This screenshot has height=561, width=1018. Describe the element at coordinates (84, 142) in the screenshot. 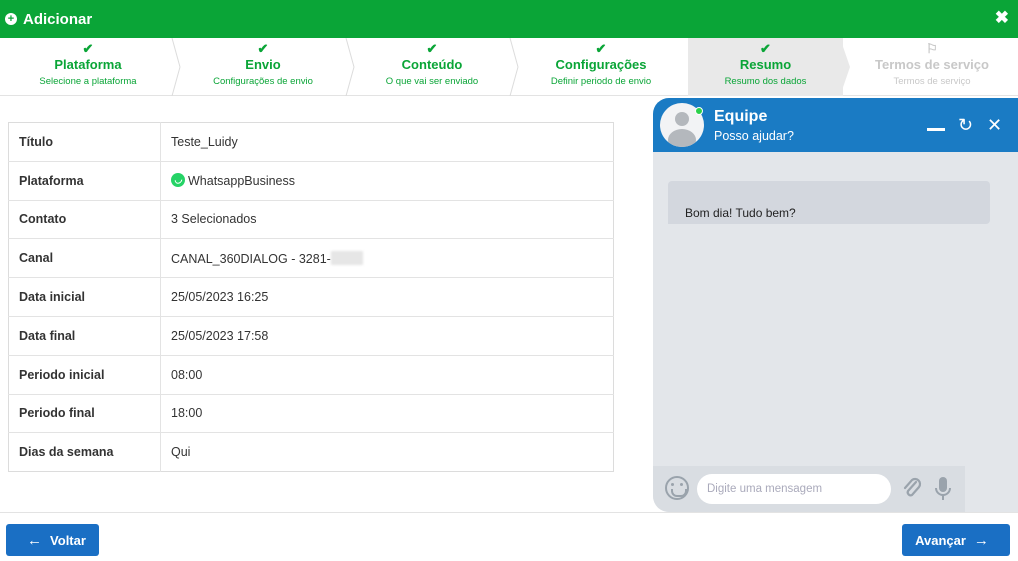

I see `row-label: Título` at that location.